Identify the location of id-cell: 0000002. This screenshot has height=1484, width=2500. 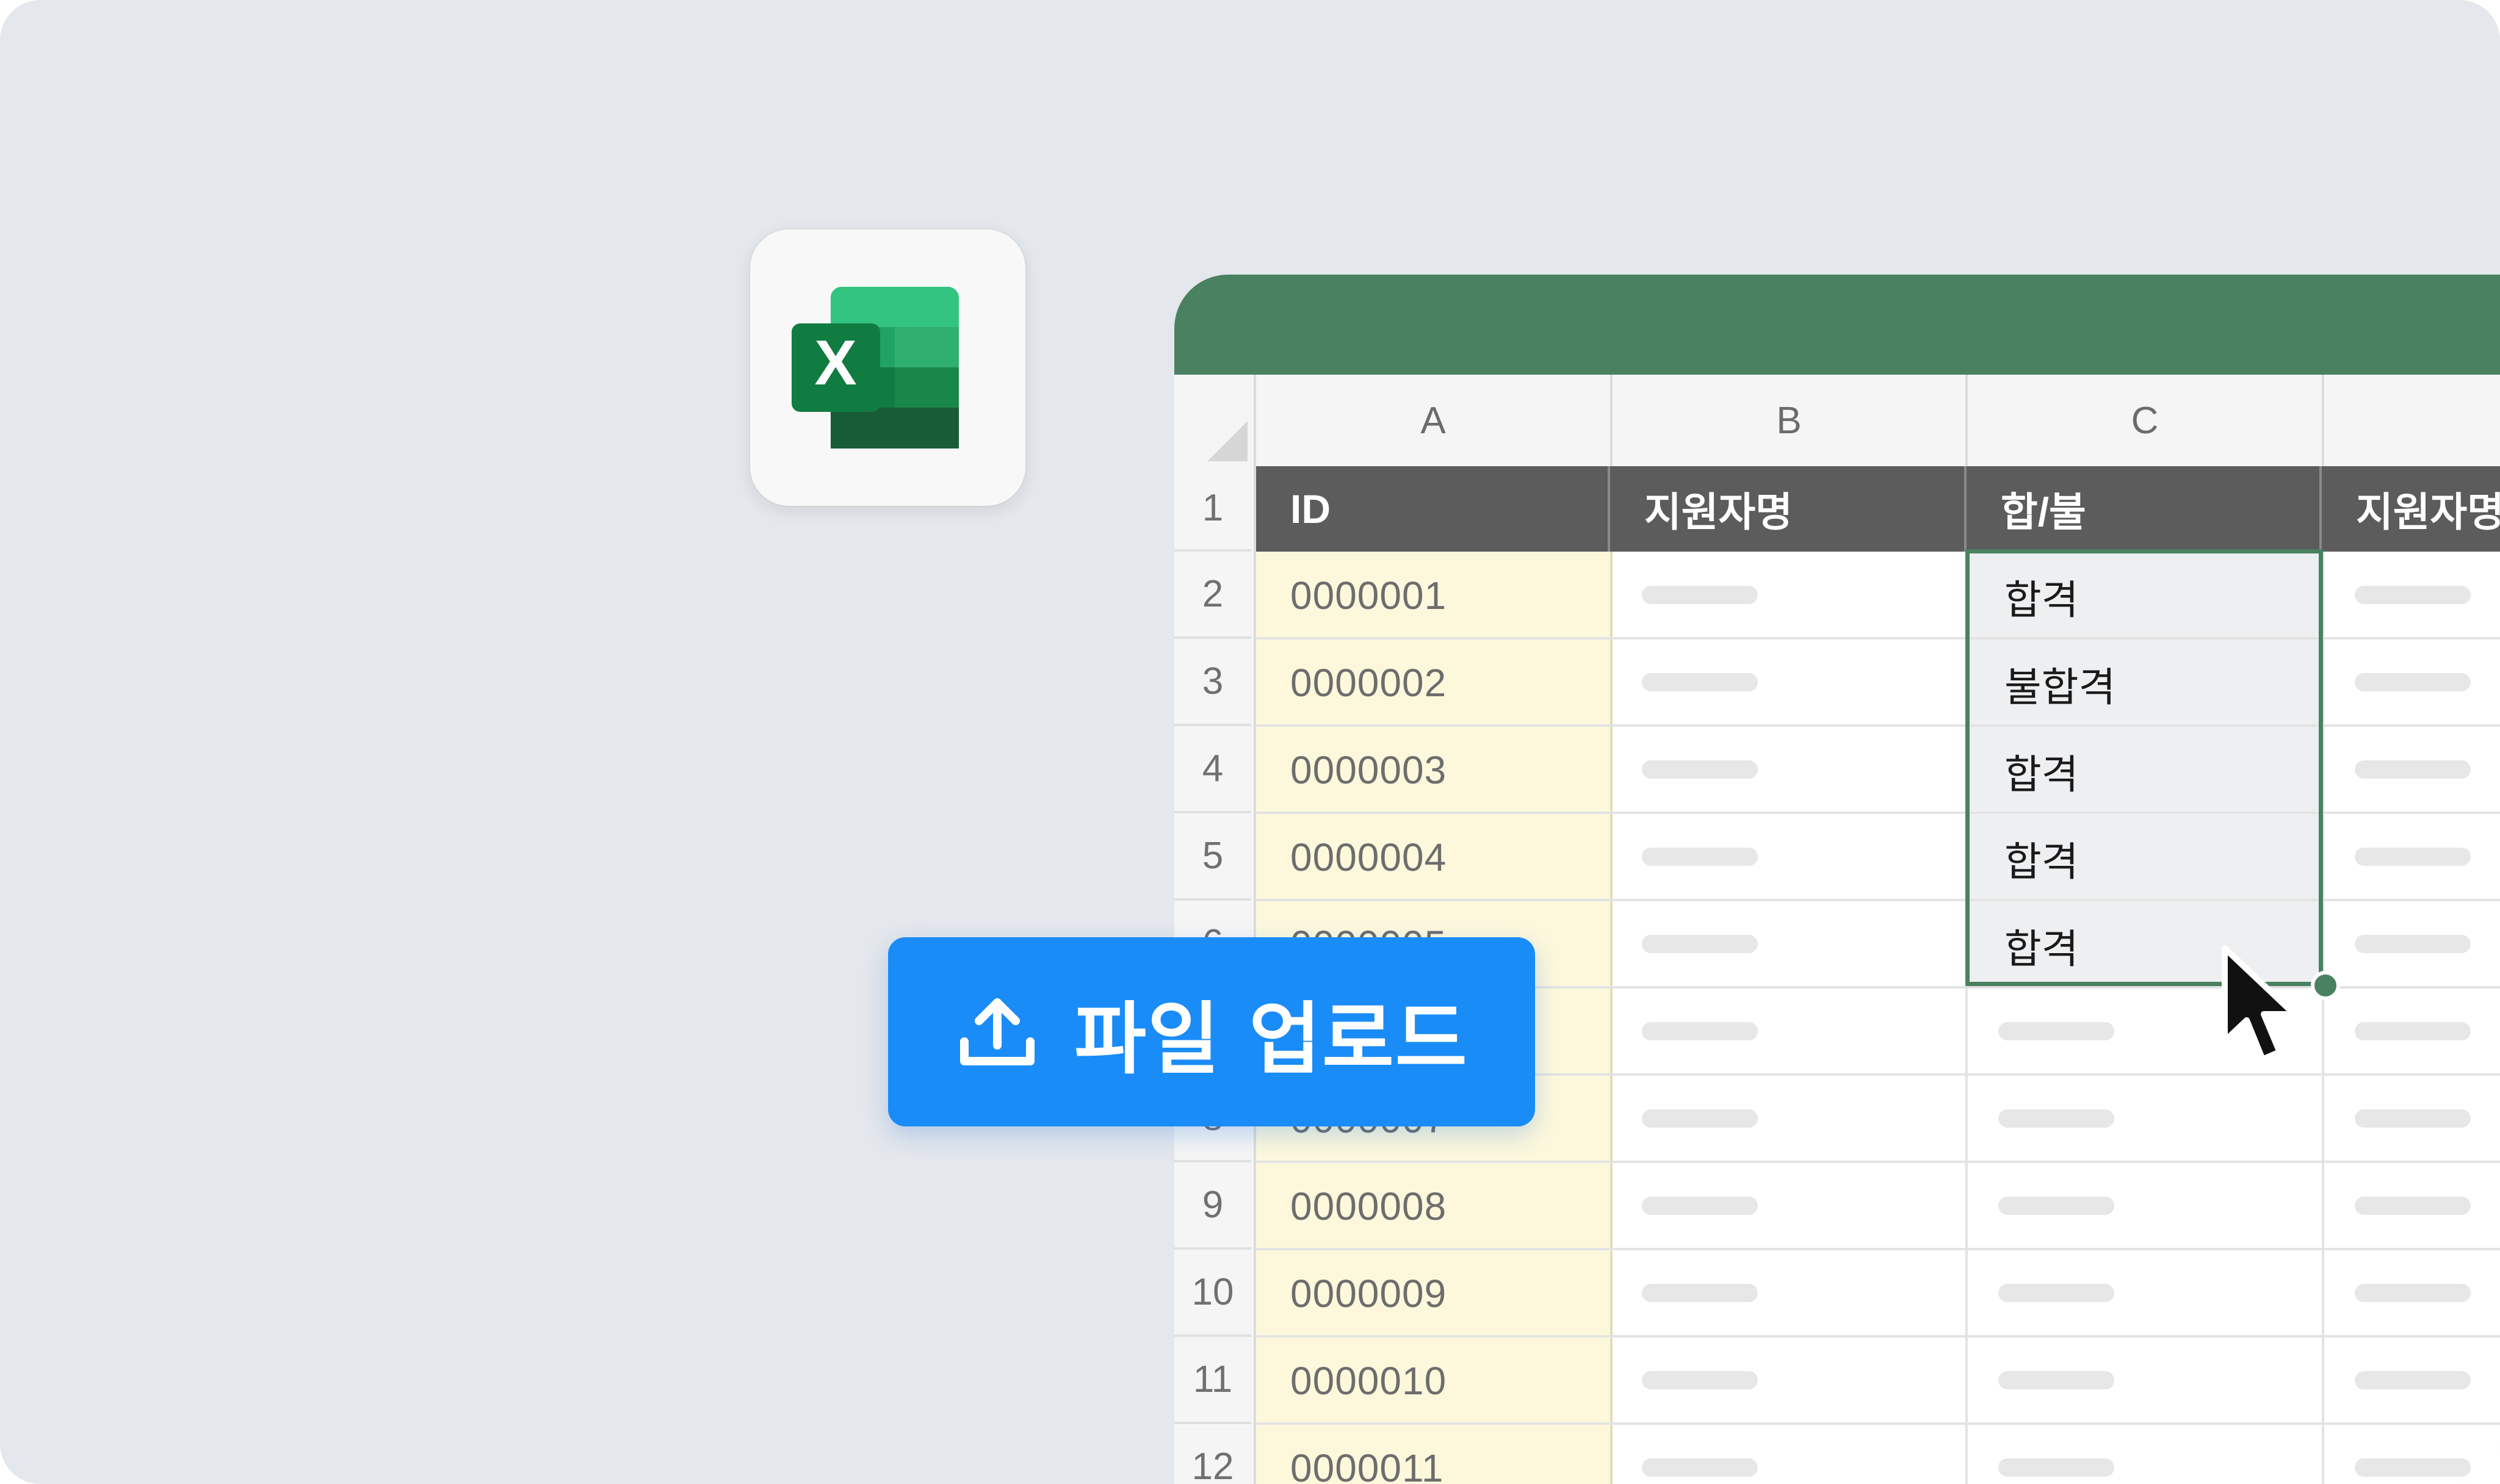
(1368, 682).